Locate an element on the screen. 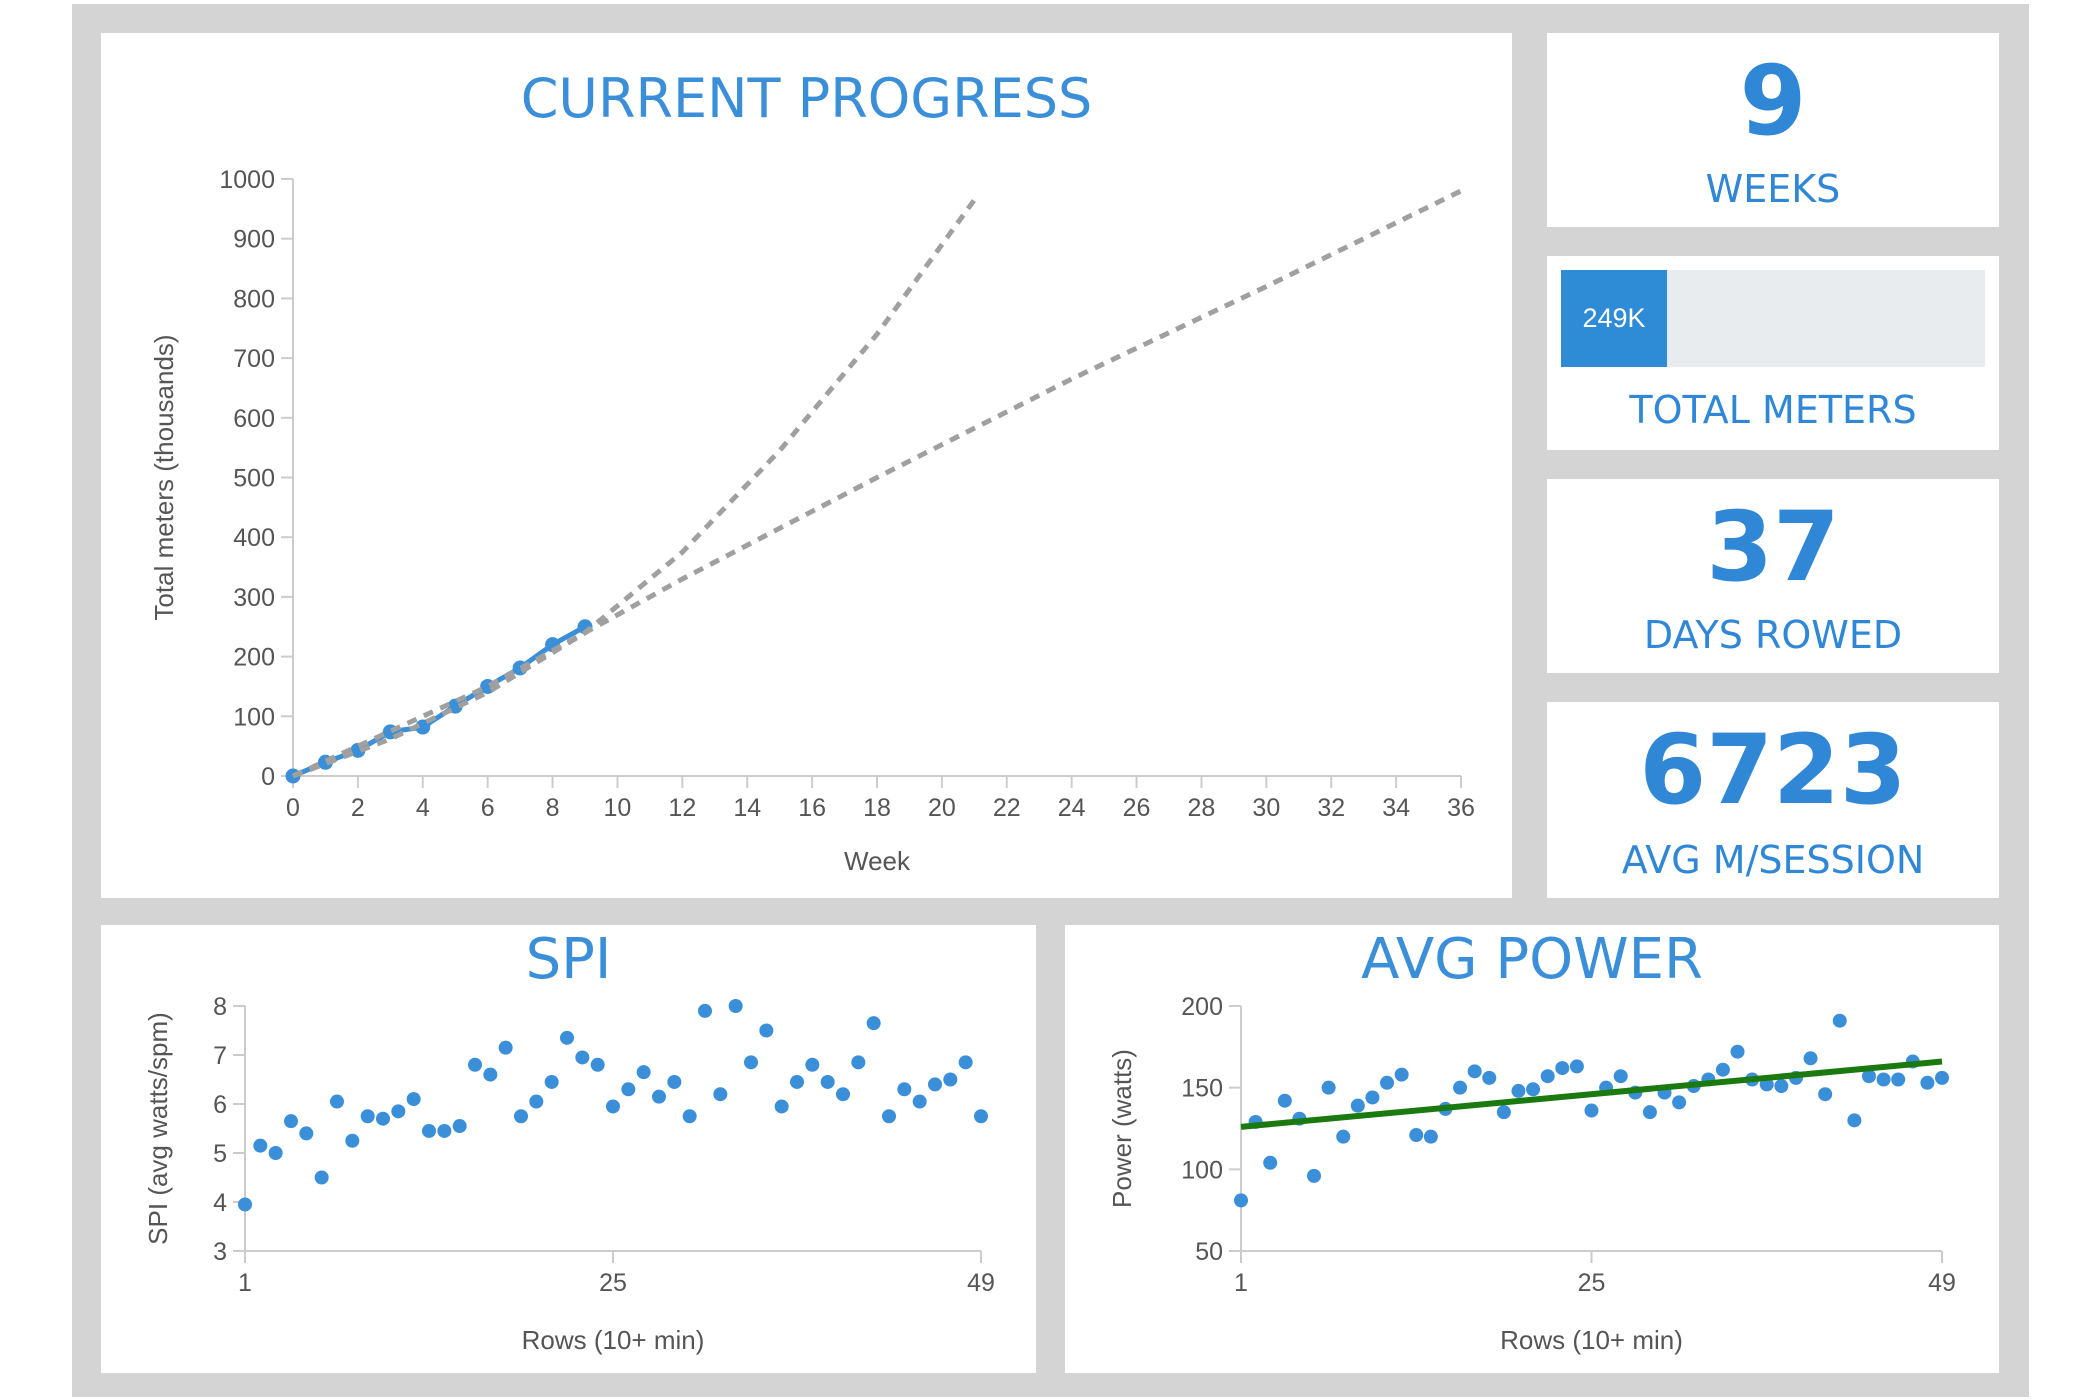  x-tick-label: 30 is located at coordinates (1266, 808).